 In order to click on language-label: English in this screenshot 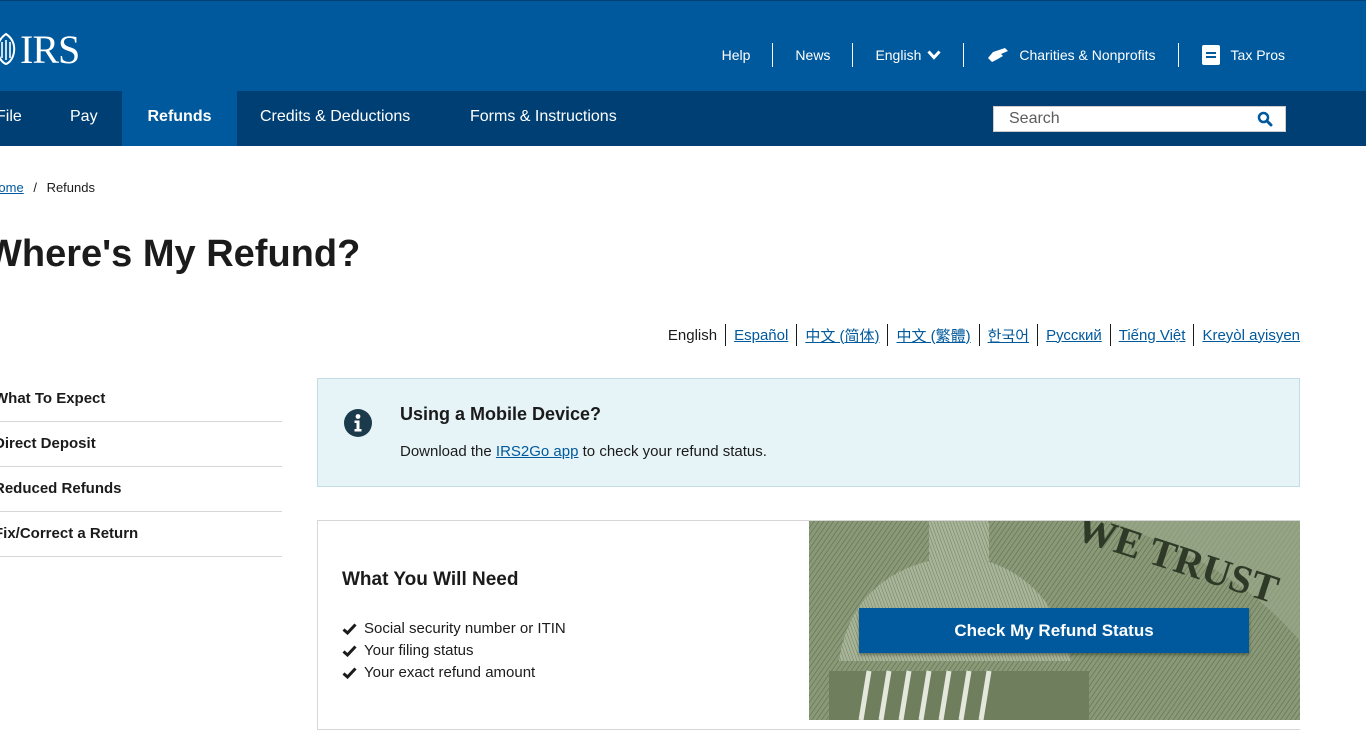, I will do `click(898, 55)`.